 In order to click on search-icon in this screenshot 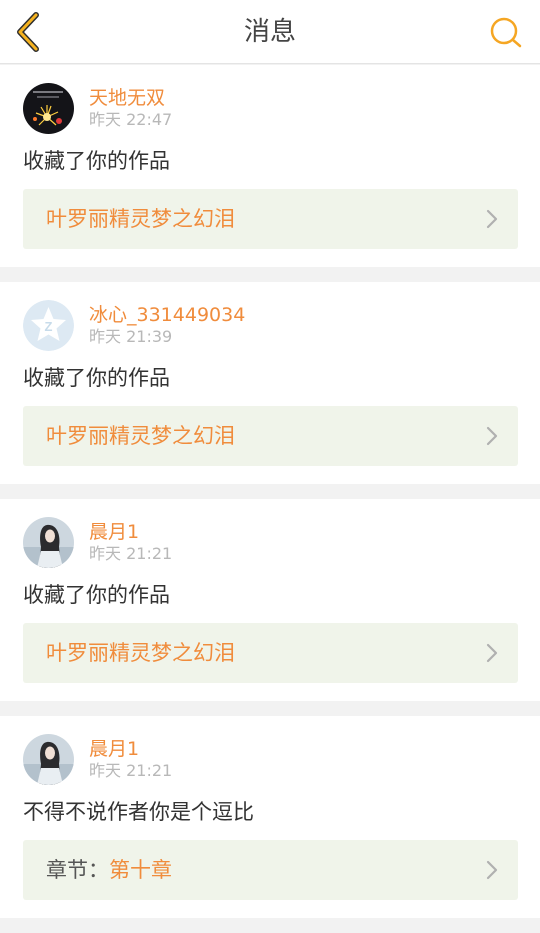, I will do `click(506, 32)`.